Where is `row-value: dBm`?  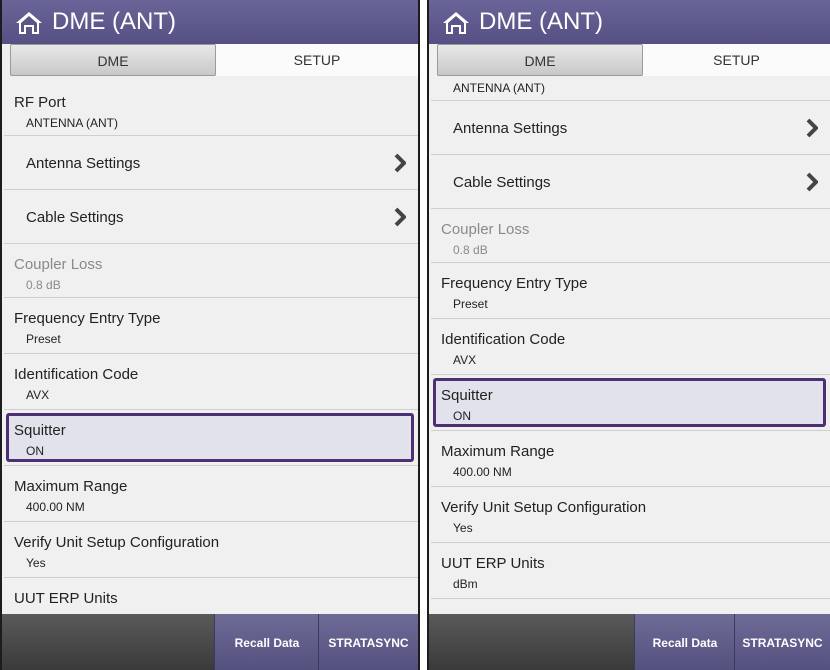
row-value: dBm is located at coordinates (465, 584).